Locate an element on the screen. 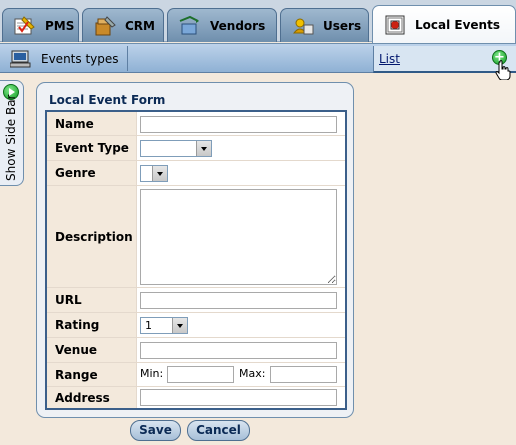  events-types-link: Events types is located at coordinates (64, 58).